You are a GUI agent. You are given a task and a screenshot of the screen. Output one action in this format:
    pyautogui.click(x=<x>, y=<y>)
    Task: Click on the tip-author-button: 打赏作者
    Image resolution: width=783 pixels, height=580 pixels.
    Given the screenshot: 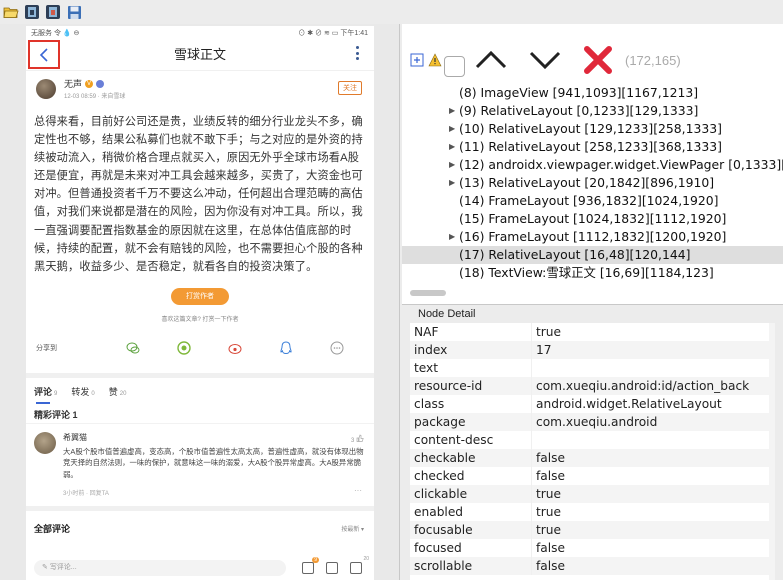 What is the action you would take?
    pyautogui.click(x=200, y=296)
    